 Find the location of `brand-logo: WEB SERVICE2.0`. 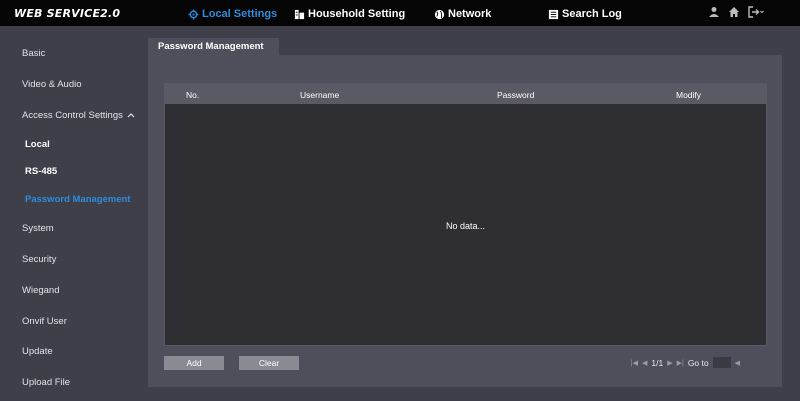

brand-logo: WEB SERVICE2.0 is located at coordinates (67, 13).